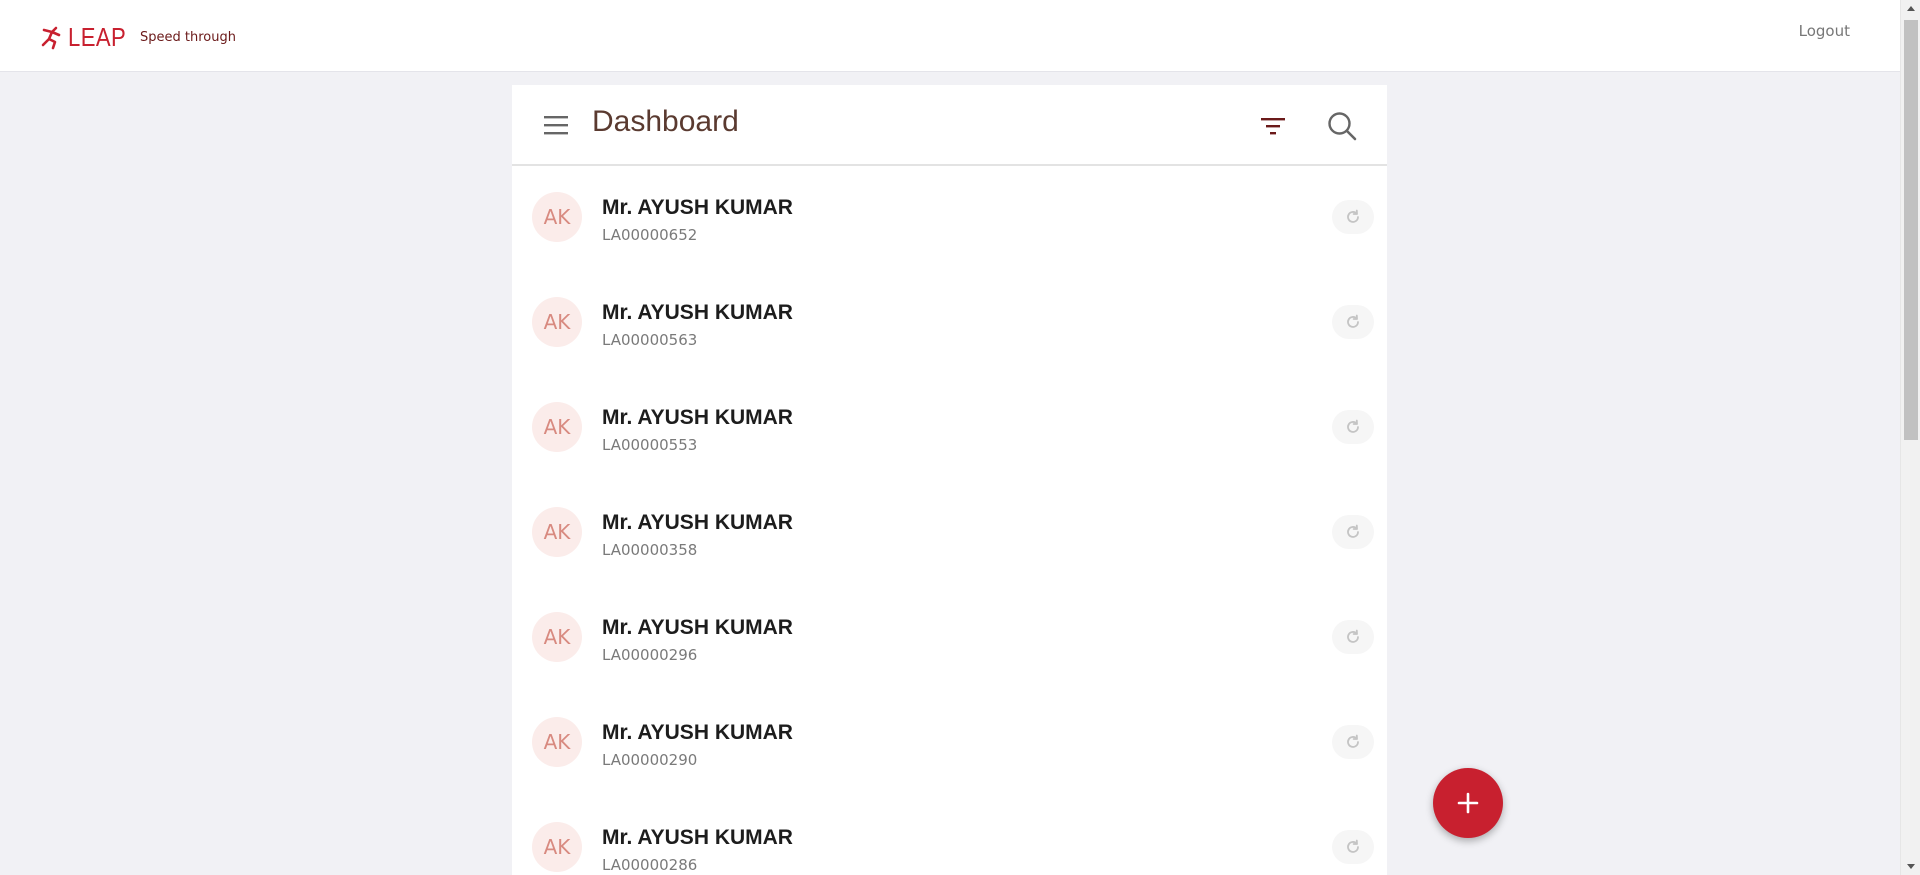  Describe the element at coordinates (949, 218) in the screenshot. I see `list-item: AK Mr. AYUSH KUMAR LA00000652` at that location.